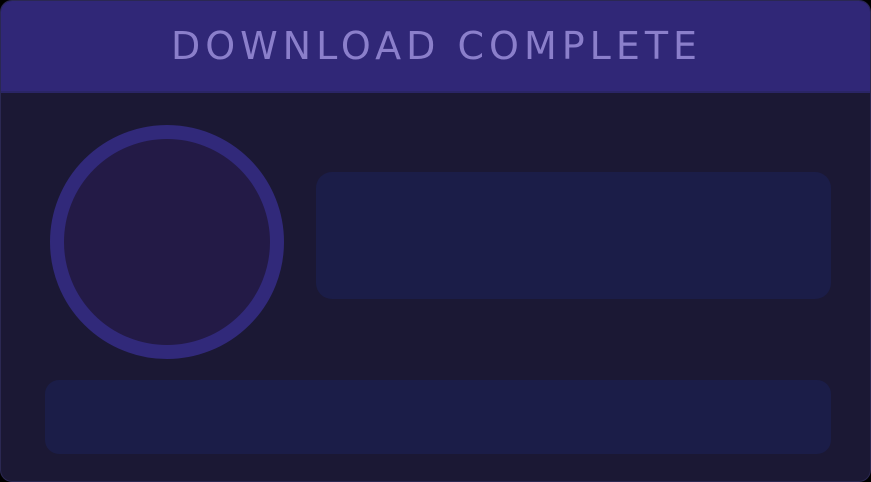 This screenshot has height=482, width=871. Describe the element at coordinates (438, 417) in the screenshot. I see `action-placeholder-bar` at that location.